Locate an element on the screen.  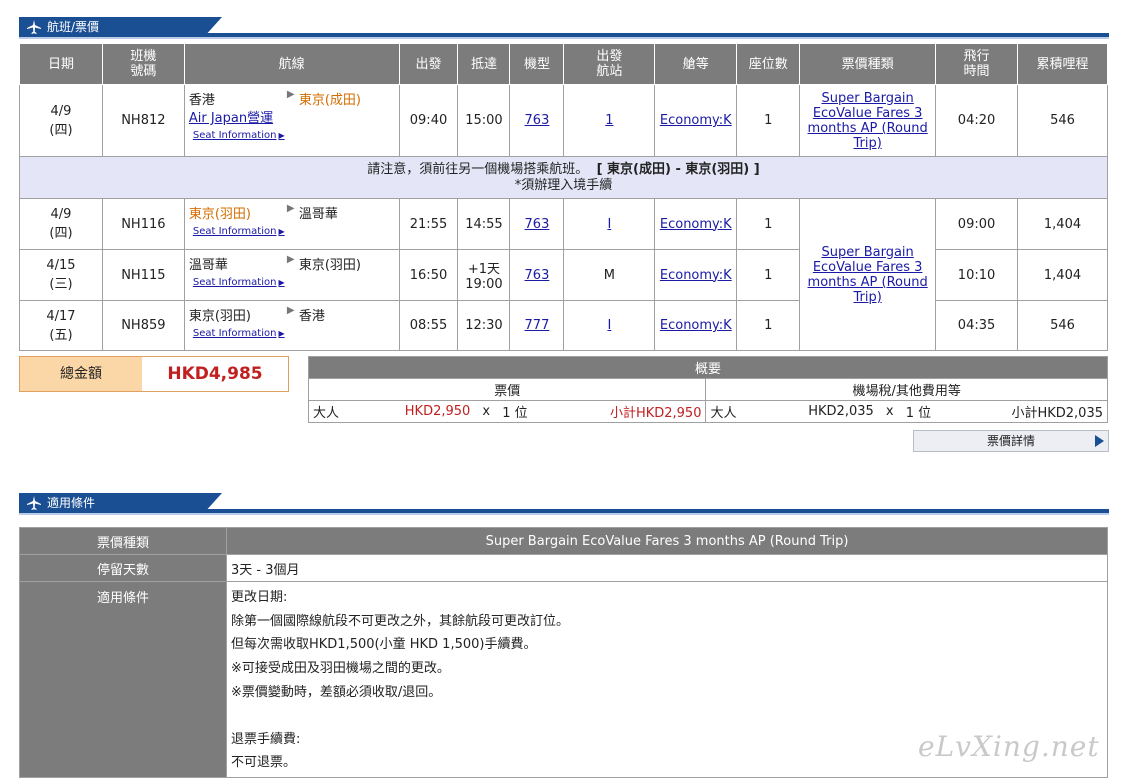
arrive-cell: 15:00 is located at coordinates (484, 120).